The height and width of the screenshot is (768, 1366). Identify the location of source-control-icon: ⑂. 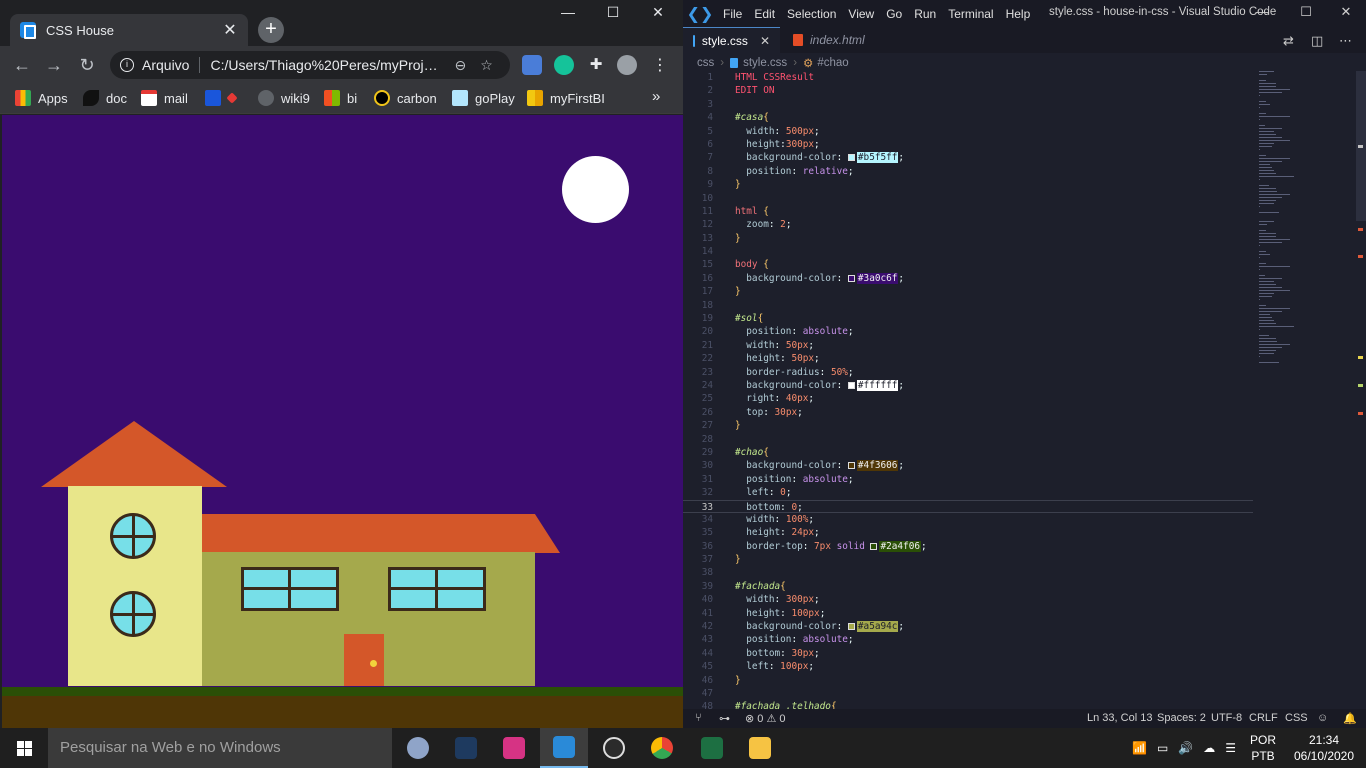
(698, 718).